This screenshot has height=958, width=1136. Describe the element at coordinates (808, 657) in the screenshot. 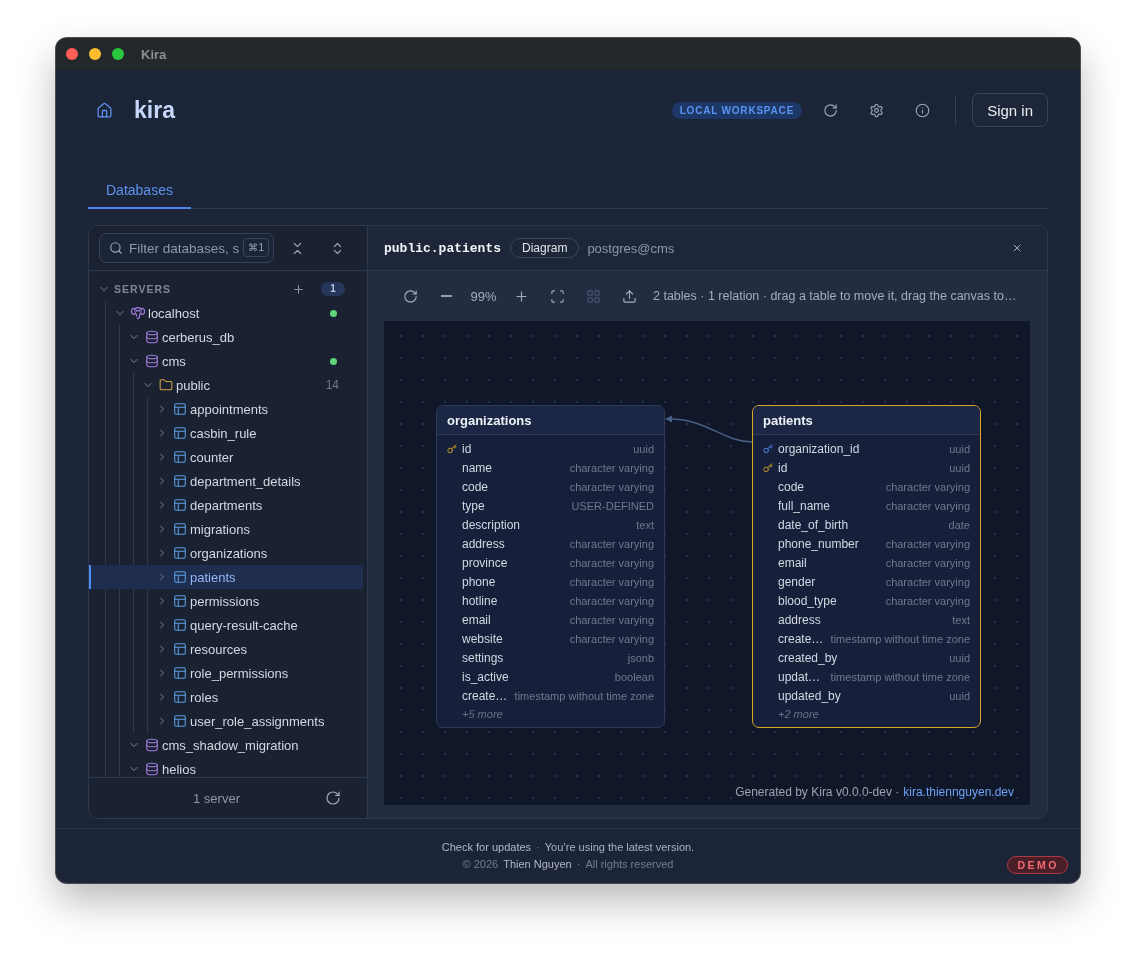

I see `column-name: created_by` at that location.